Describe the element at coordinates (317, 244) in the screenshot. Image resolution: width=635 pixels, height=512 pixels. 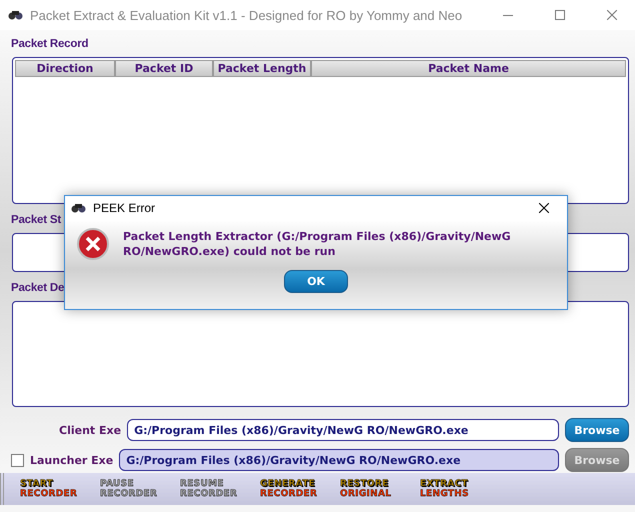
I see `error-message: Packet Length Extractor (G:/Program Files (x86)/Gravity/NewG RO/NewGRO.exe) could not be run` at that location.